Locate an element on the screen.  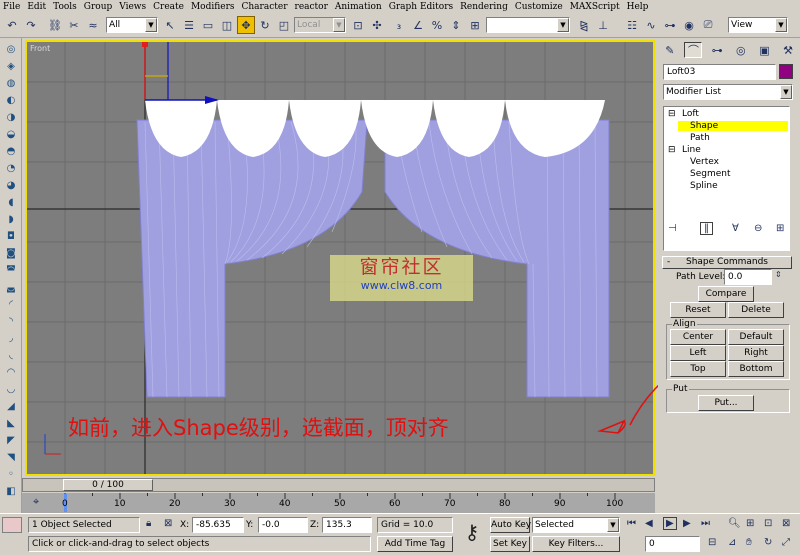
pivot-icon: ⊡ is located at coordinates (358, 25).